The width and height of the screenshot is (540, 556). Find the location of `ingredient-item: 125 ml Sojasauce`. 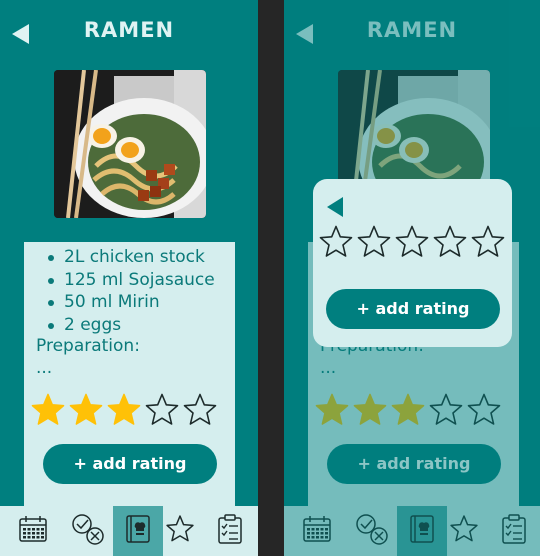

ingredient-item: 125 ml Sojasauce is located at coordinates (130, 280).